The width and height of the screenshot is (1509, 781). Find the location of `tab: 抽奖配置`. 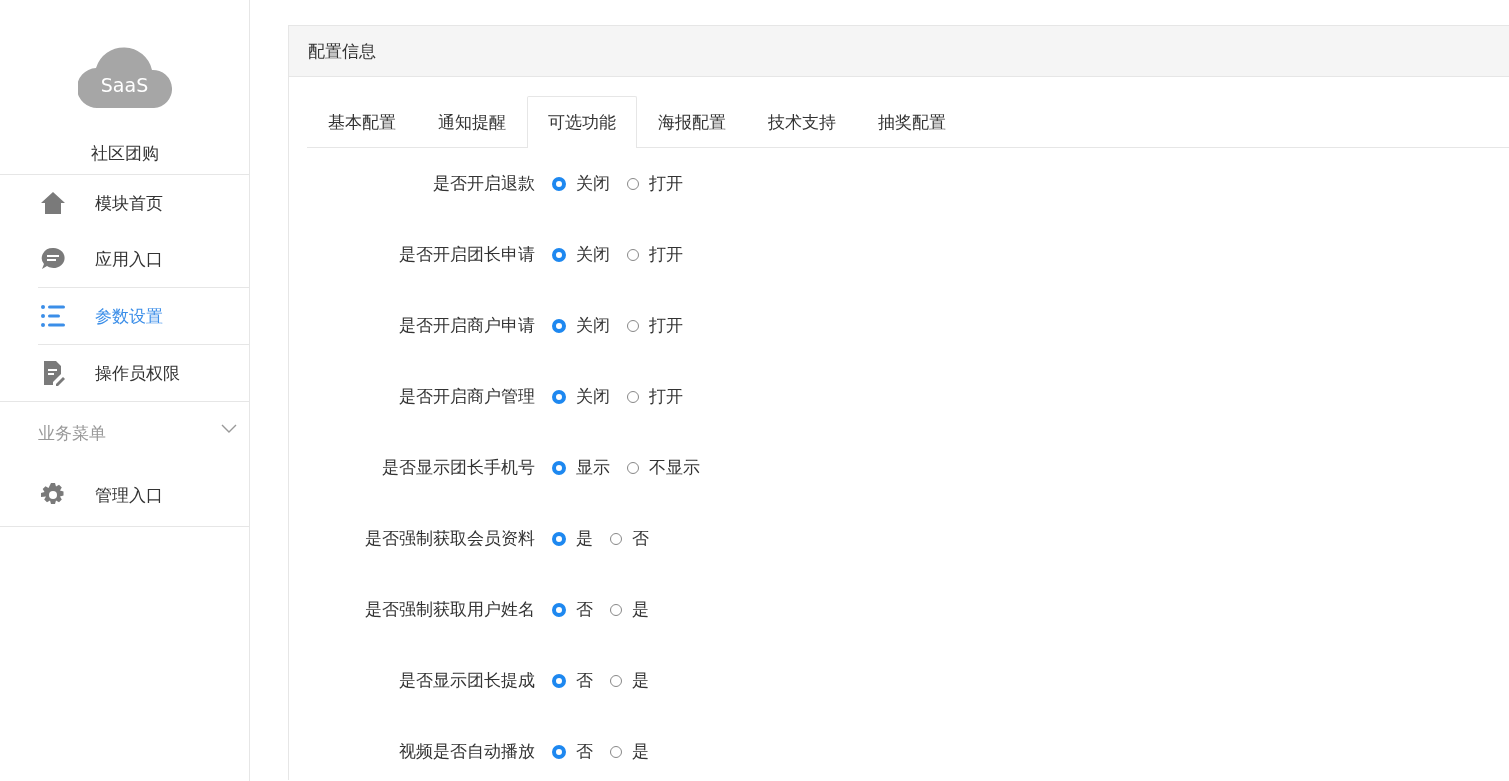

tab: 抽奖配置 is located at coordinates (912, 121).